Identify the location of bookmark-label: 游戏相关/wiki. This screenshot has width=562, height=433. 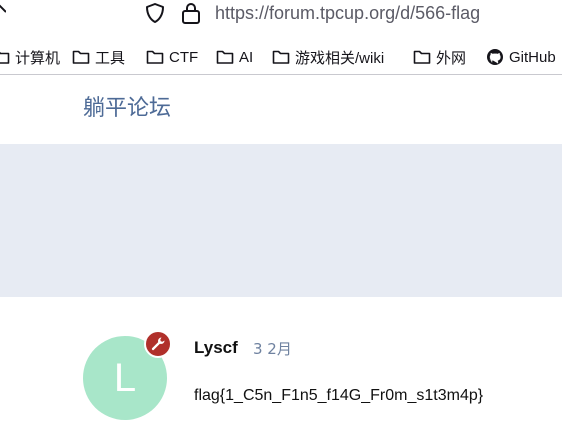
(340, 58).